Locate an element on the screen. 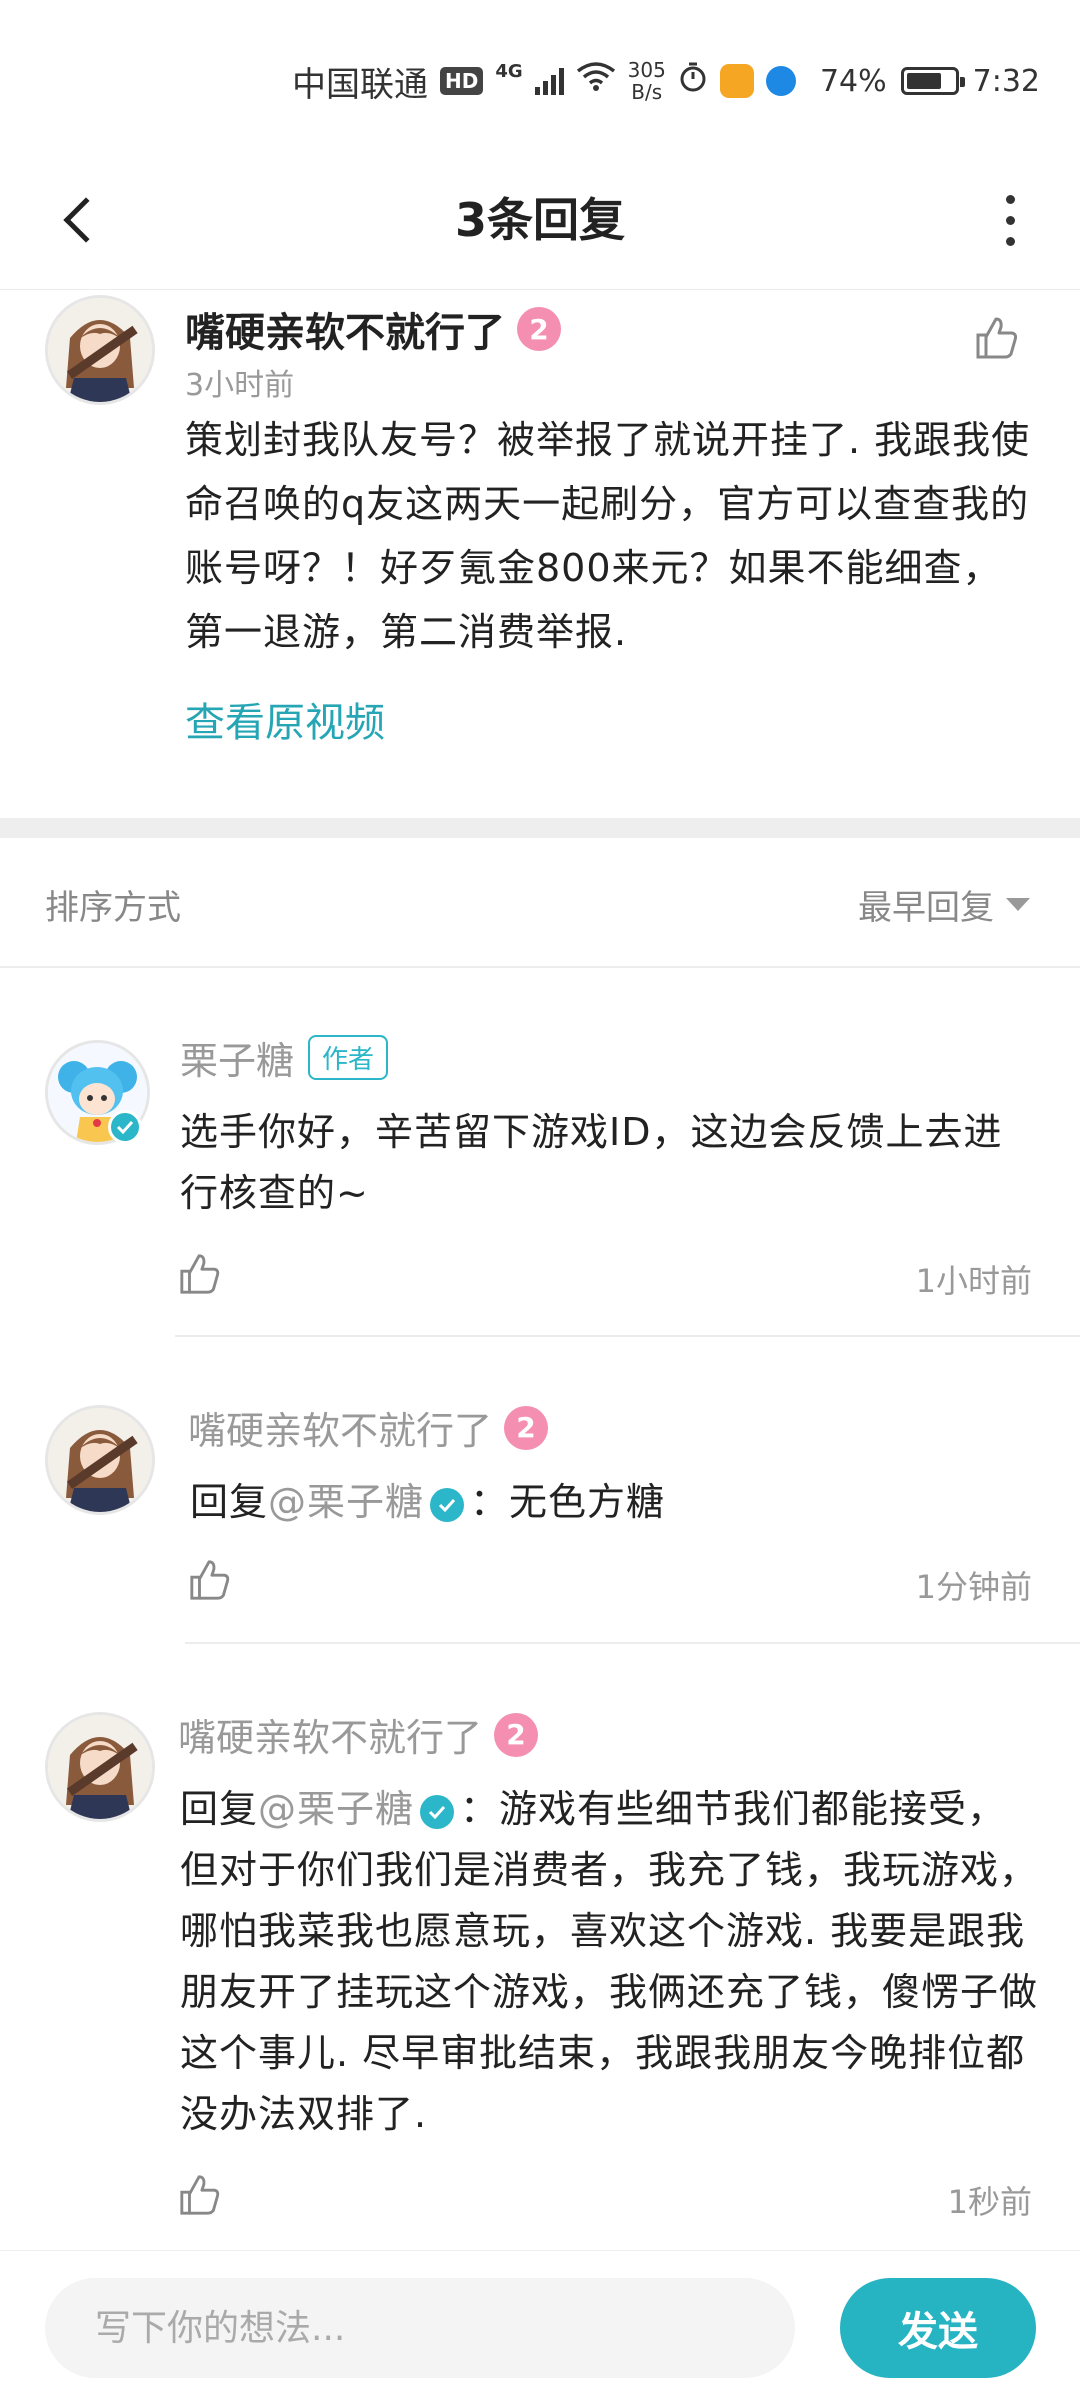  battery-percent: 74% is located at coordinates (853, 81).